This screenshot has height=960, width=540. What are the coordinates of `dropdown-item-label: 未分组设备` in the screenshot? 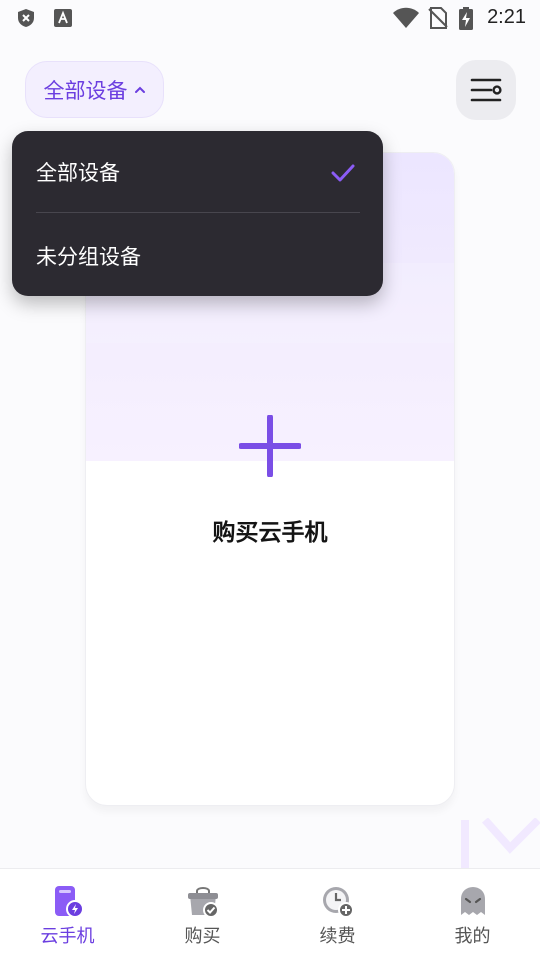 It's located at (88, 257).